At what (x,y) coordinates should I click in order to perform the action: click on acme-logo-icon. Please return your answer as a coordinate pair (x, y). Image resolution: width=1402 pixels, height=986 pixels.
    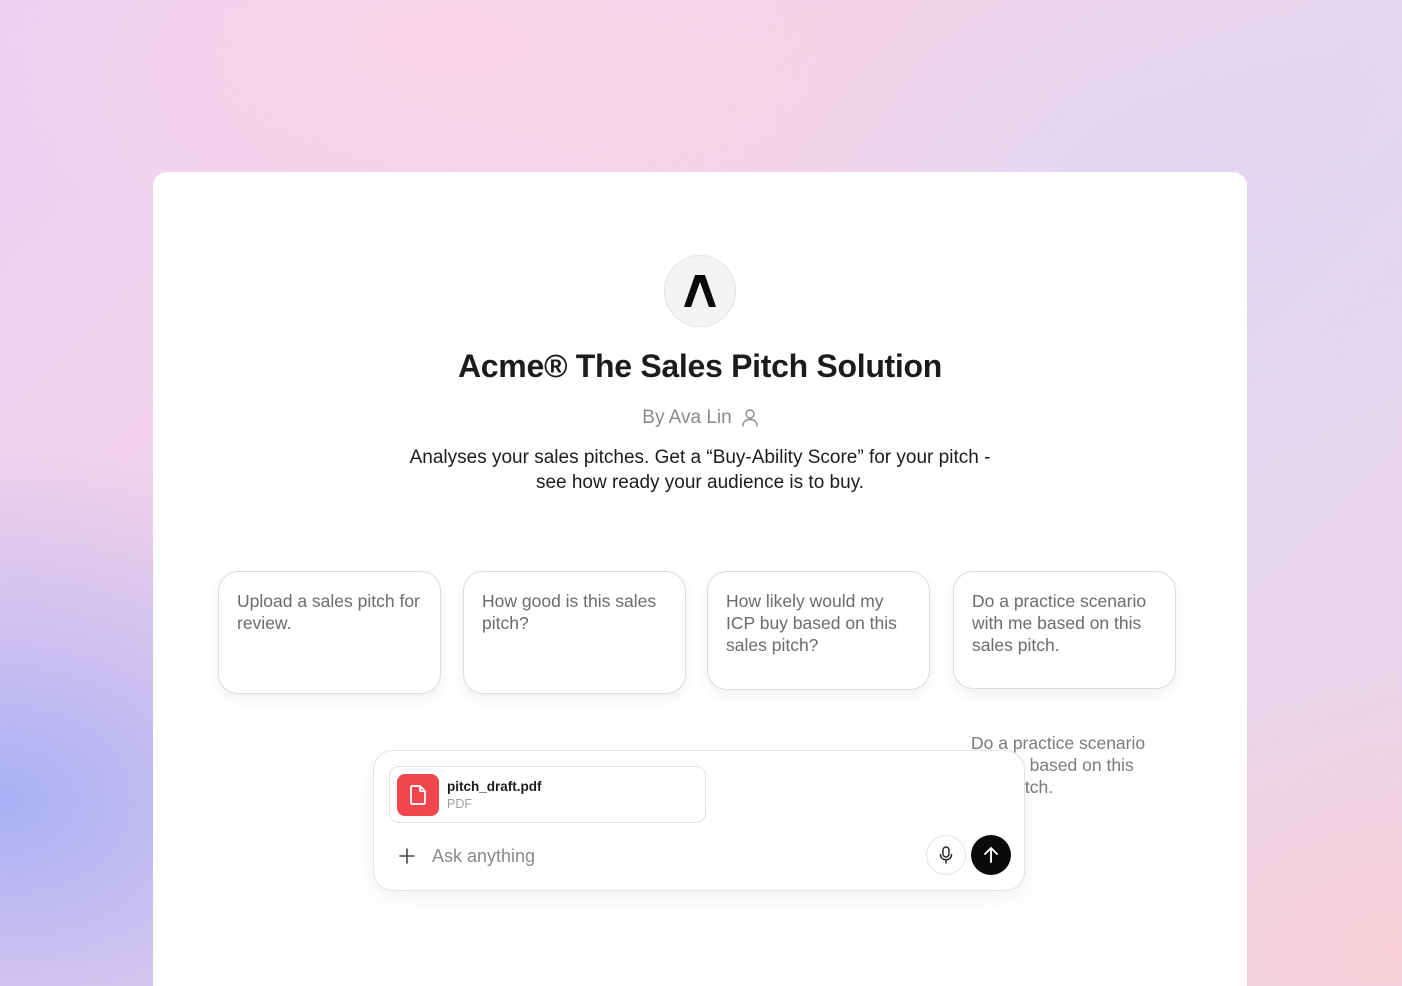
    Looking at the image, I should click on (700, 291).